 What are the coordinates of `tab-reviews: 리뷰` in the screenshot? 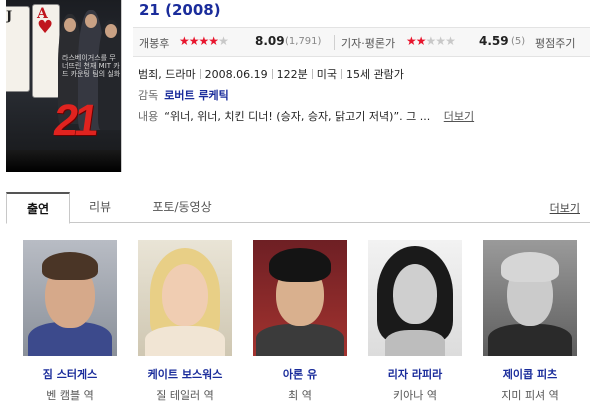 It's located at (100, 207).